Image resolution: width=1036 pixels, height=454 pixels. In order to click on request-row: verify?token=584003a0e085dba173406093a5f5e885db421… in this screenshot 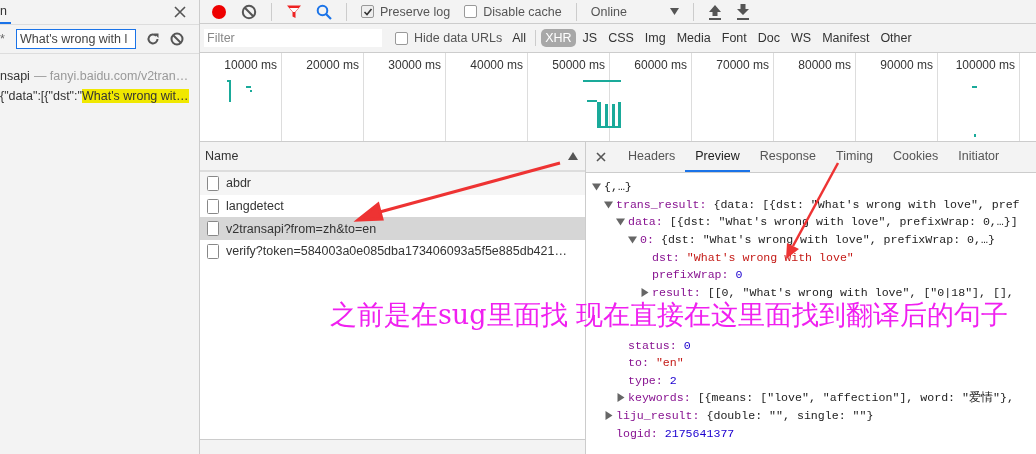, I will do `click(392, 251)`.